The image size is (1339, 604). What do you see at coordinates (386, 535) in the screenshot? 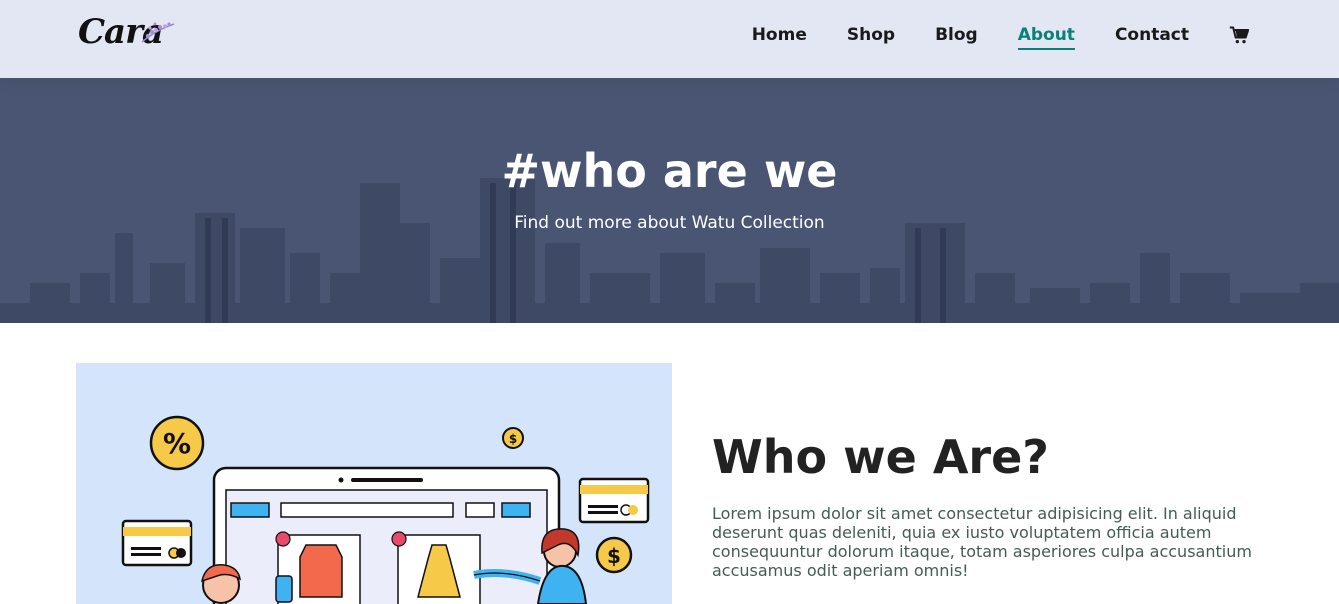
I see `laptop-screen` at bounding box center [386, 535].